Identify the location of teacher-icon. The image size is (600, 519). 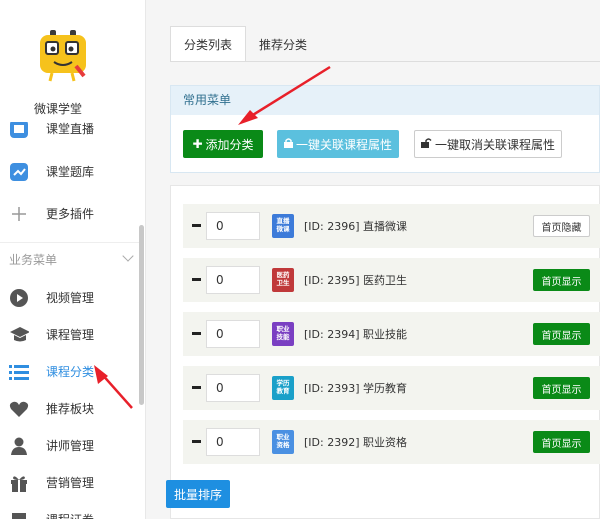
(19, 446).